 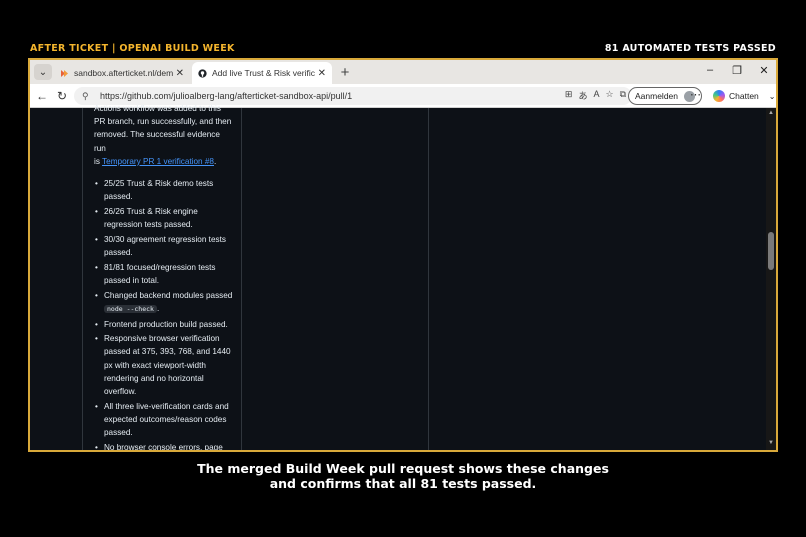 I want to click on site-info-icon: ⚲, so click(x=85, y=95).